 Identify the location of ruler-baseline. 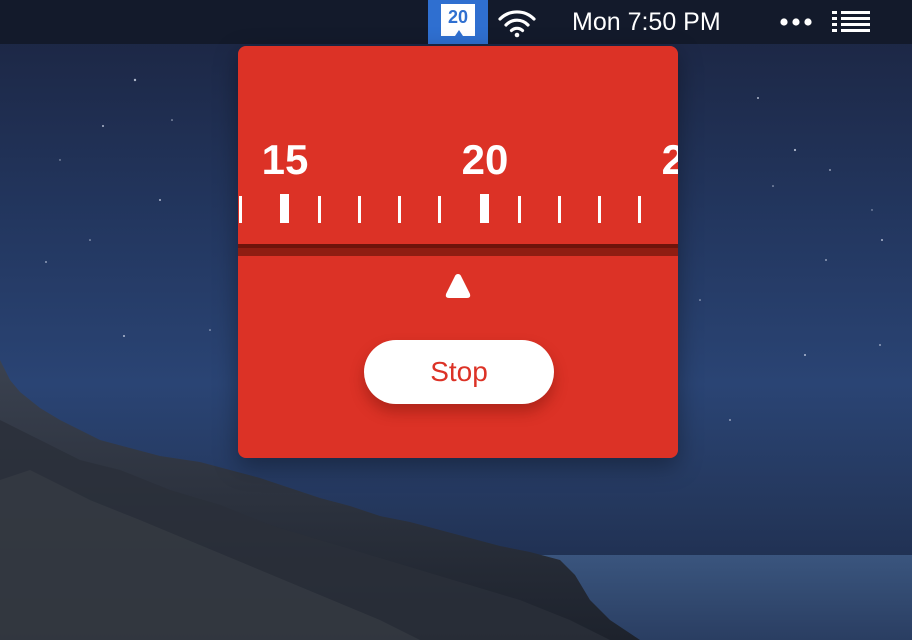
(458, 250).